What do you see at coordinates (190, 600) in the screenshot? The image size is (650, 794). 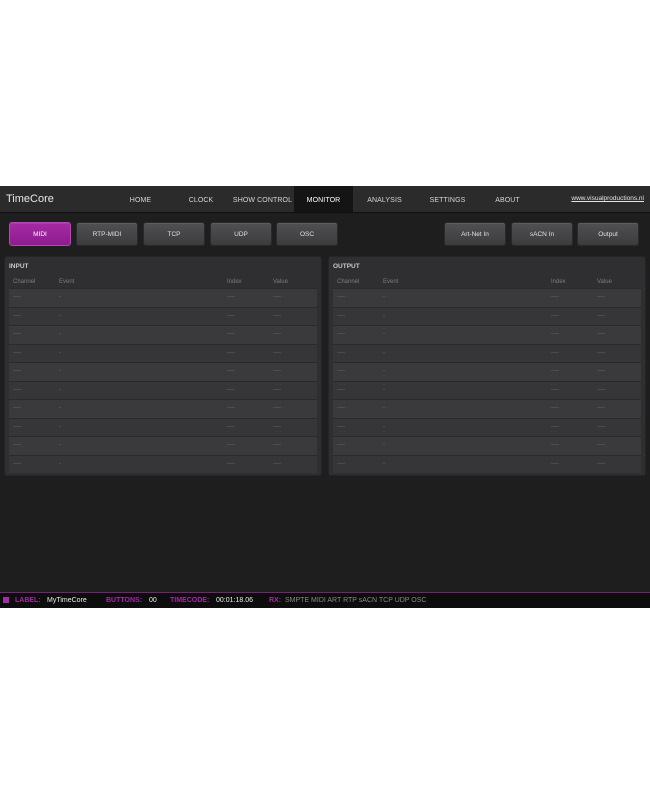 I see `timecode-key: TIMECODE:` at bounding box center [190, 600].